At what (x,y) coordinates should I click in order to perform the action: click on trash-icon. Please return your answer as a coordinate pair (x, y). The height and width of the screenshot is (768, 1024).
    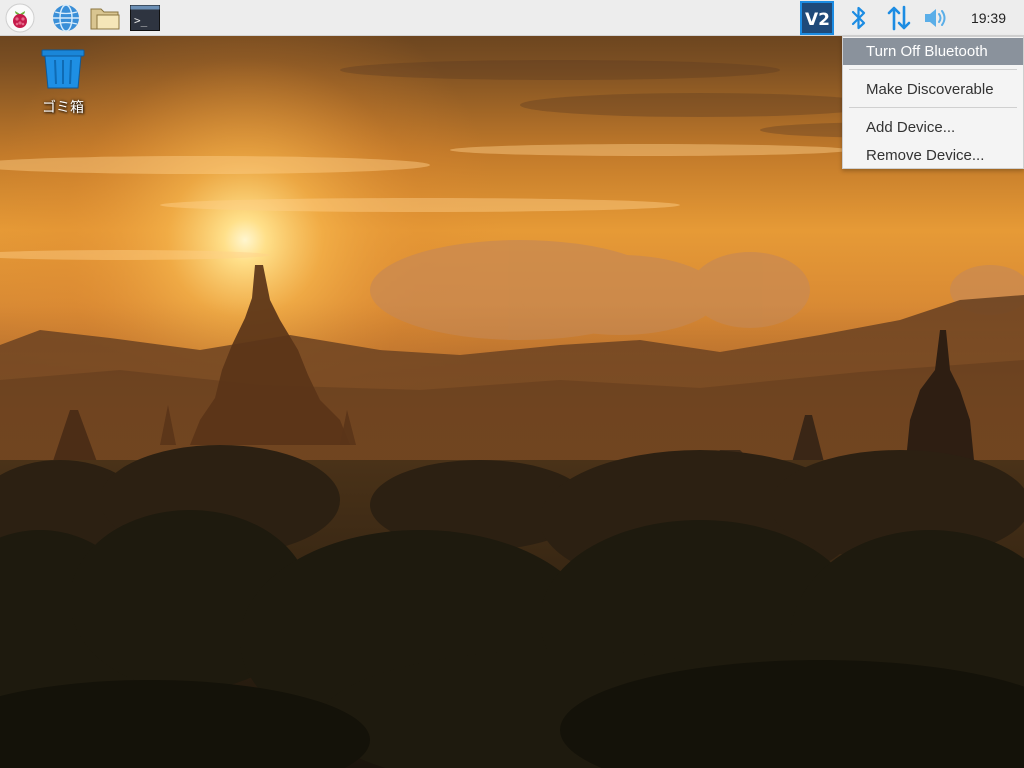
    Looking at the image, I should click on (63, 69).